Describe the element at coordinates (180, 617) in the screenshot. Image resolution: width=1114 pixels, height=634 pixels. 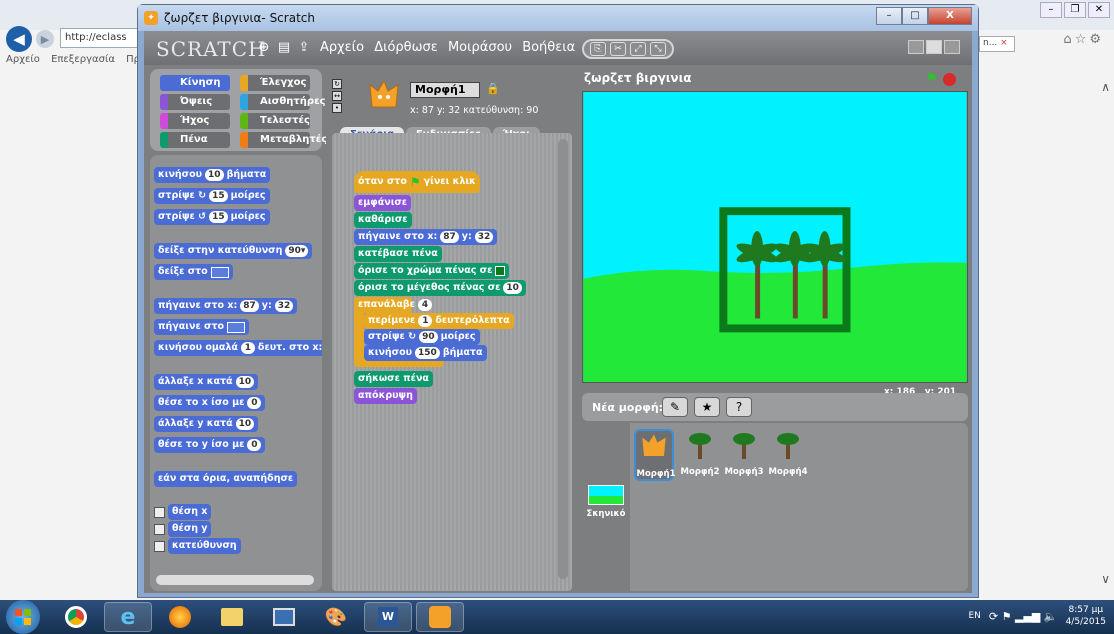
I see `firefox-icon` at that location.